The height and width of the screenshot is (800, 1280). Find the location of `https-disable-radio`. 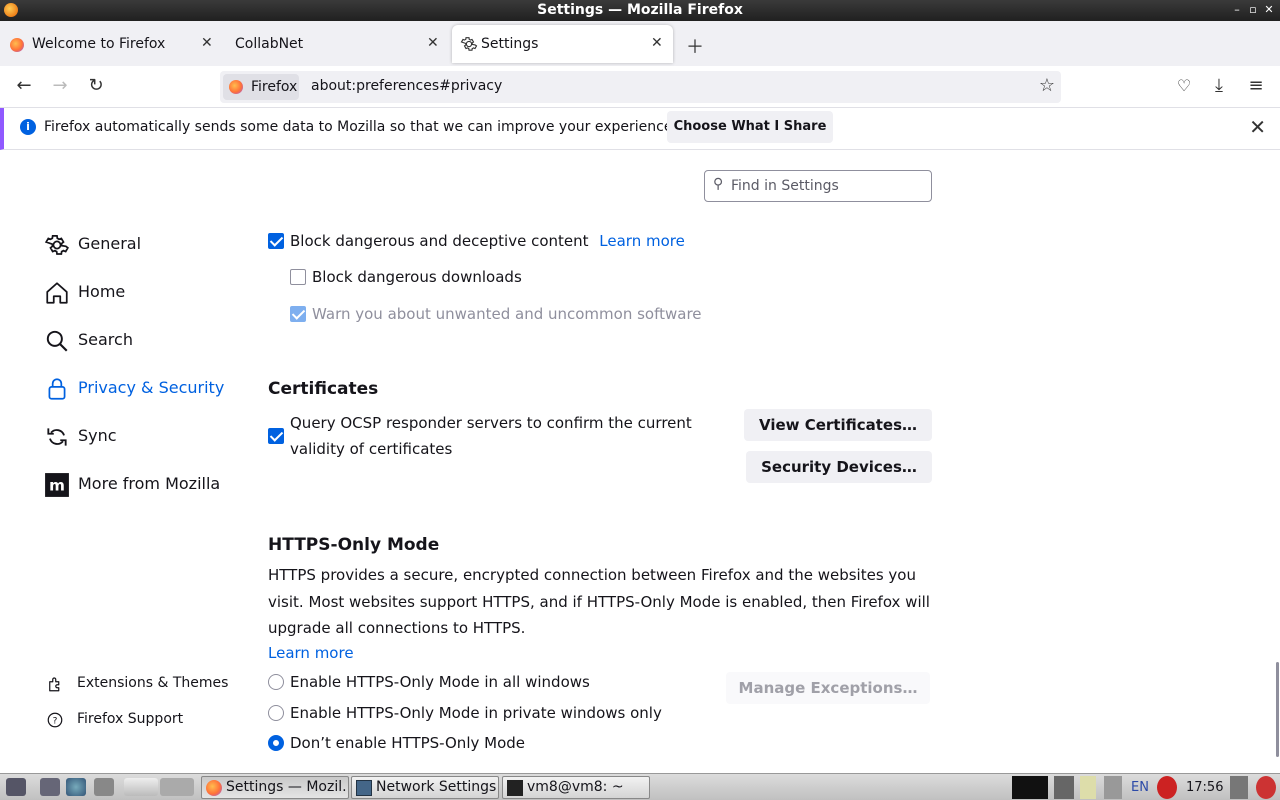

https-disable-radio is located at coordinates (276, 743).